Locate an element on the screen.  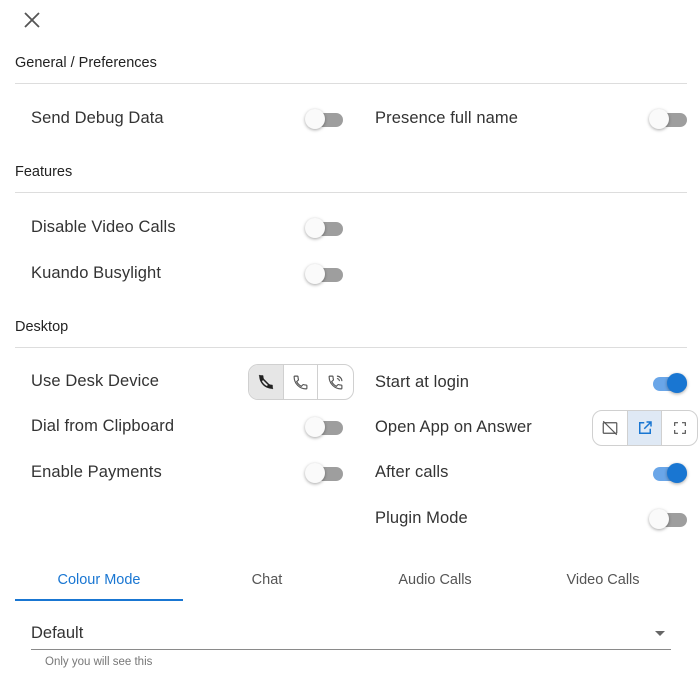
start-at-login-toggle is located at coordinates (668, 383).